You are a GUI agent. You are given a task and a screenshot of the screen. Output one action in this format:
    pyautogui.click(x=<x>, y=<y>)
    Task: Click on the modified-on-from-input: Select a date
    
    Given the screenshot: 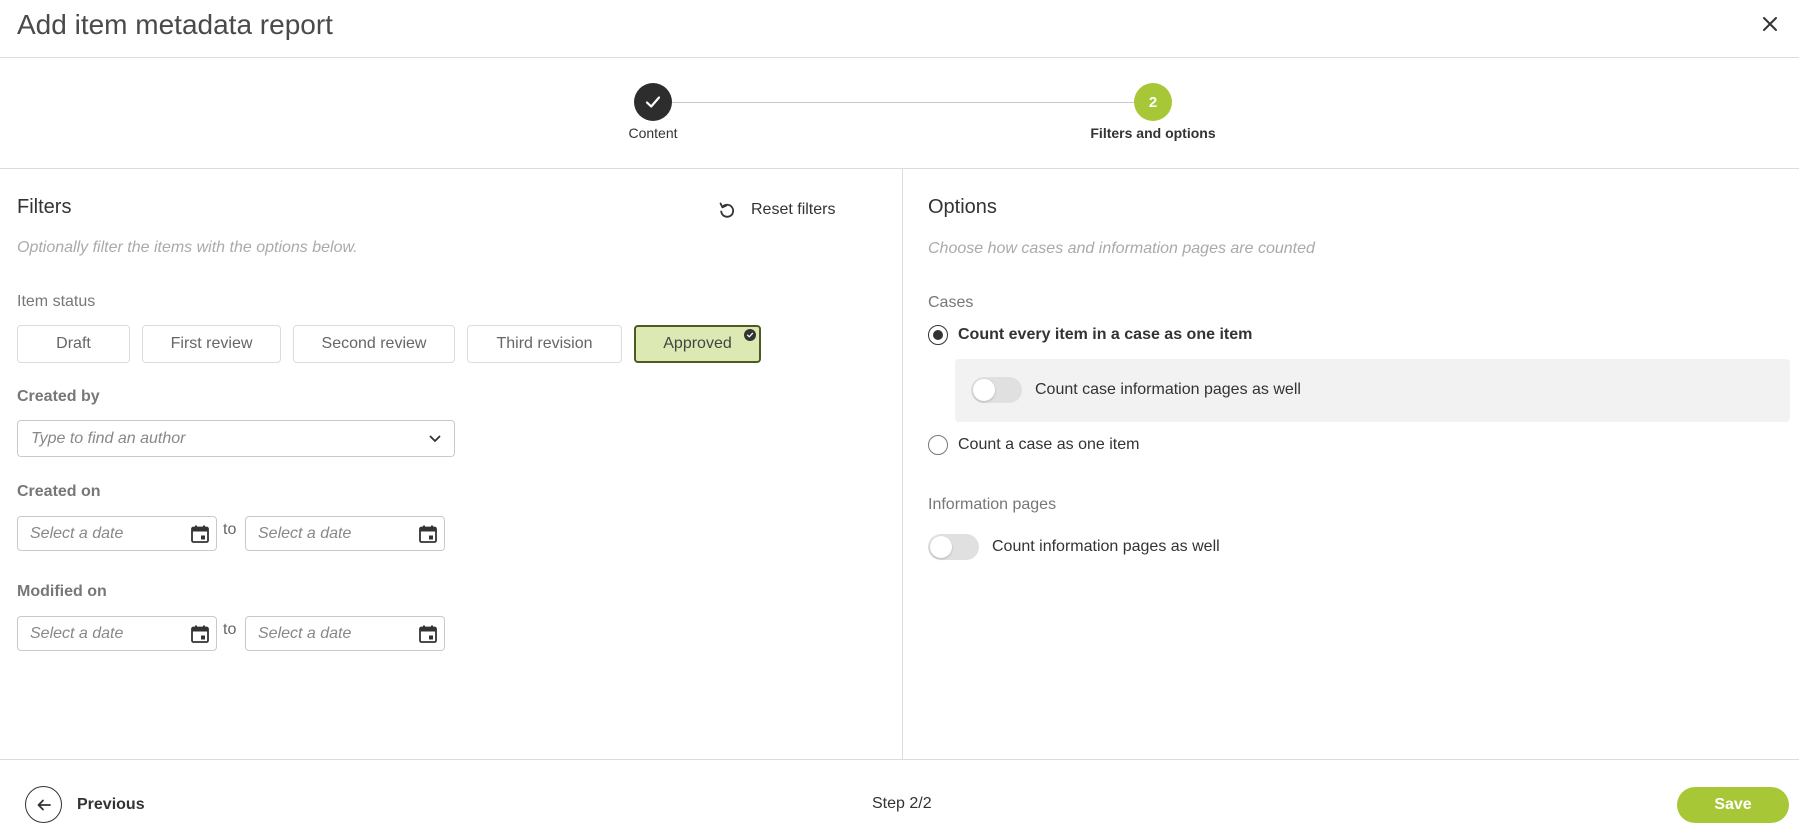 What is the action you would take?
    pyautogui.click(x=117, y=633)
    